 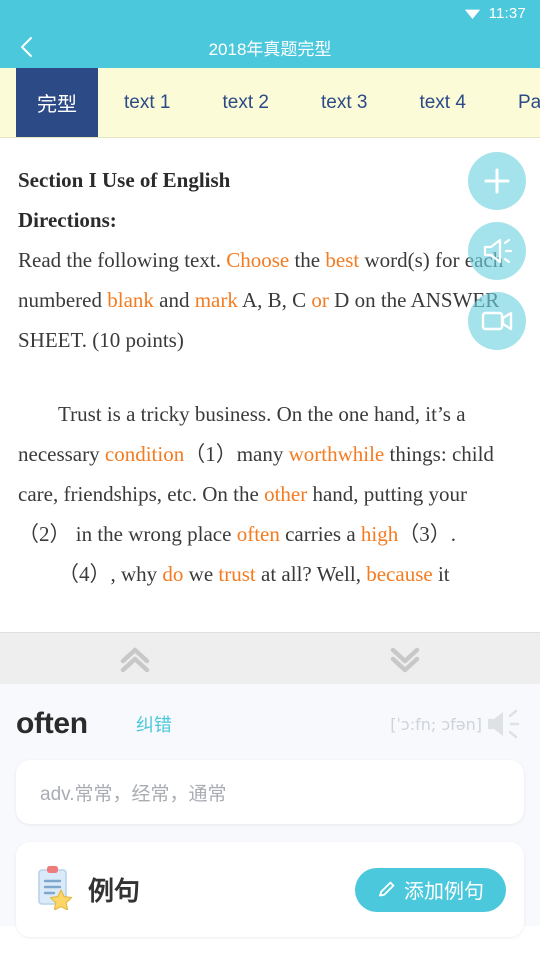 I want to click on p1-t2: （1）many, so click(x=236, y=454).